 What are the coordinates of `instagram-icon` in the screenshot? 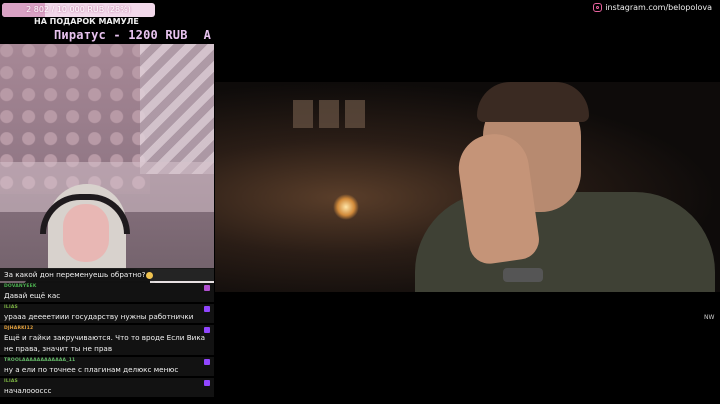 It's located at (598, 7).